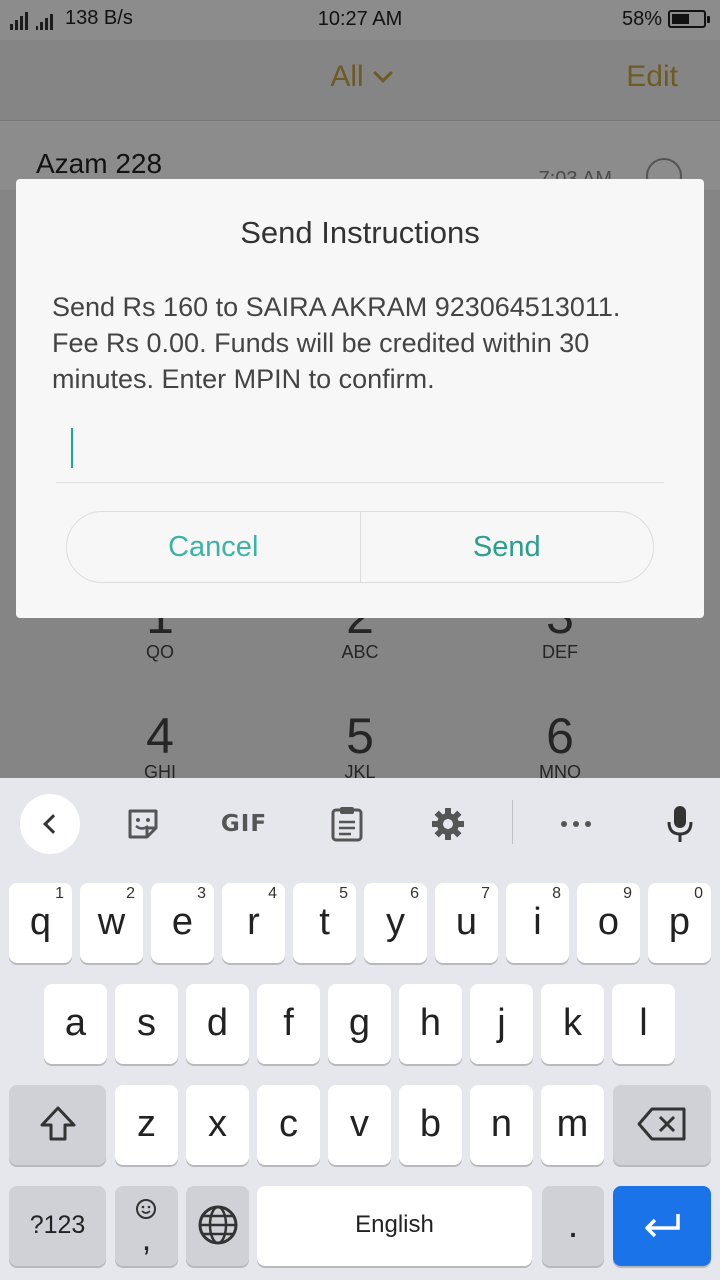  Describe the element at coordinates (430, 1024) in the screenshot. I see `key-h: h` at that location.